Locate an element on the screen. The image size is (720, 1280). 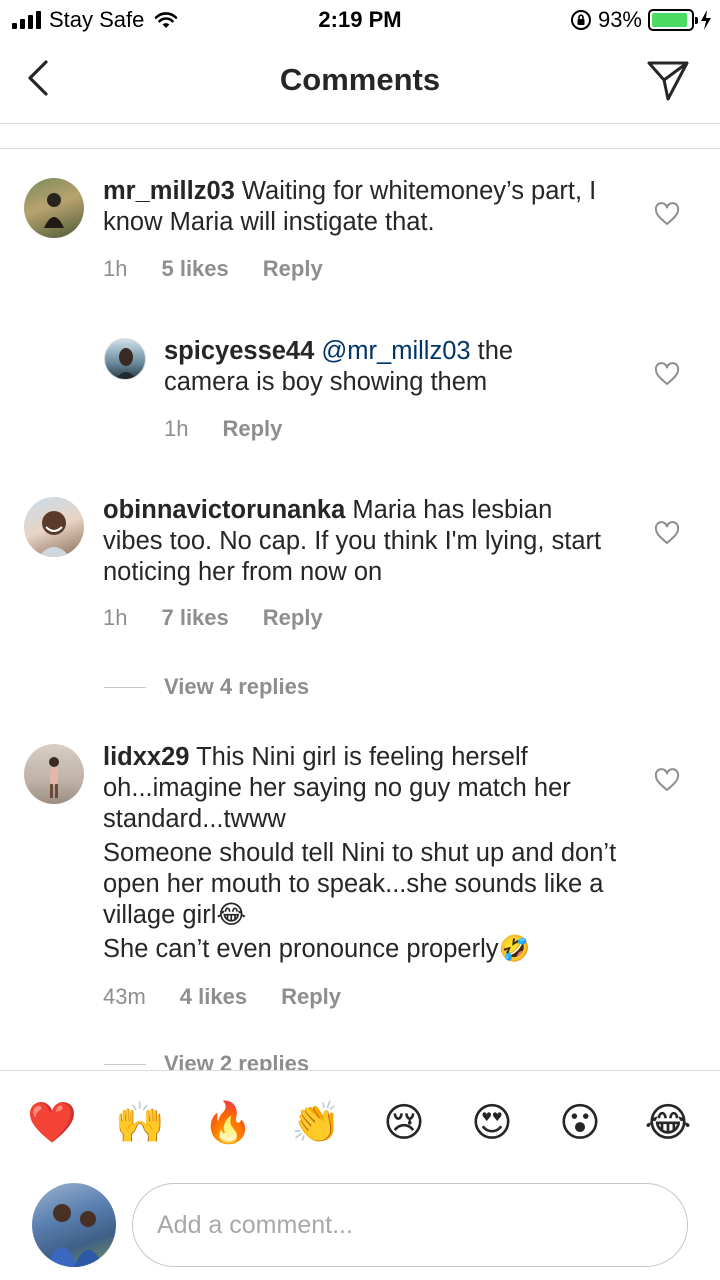
emoji-crying: 😢 is located at coordinates (404, 1123).